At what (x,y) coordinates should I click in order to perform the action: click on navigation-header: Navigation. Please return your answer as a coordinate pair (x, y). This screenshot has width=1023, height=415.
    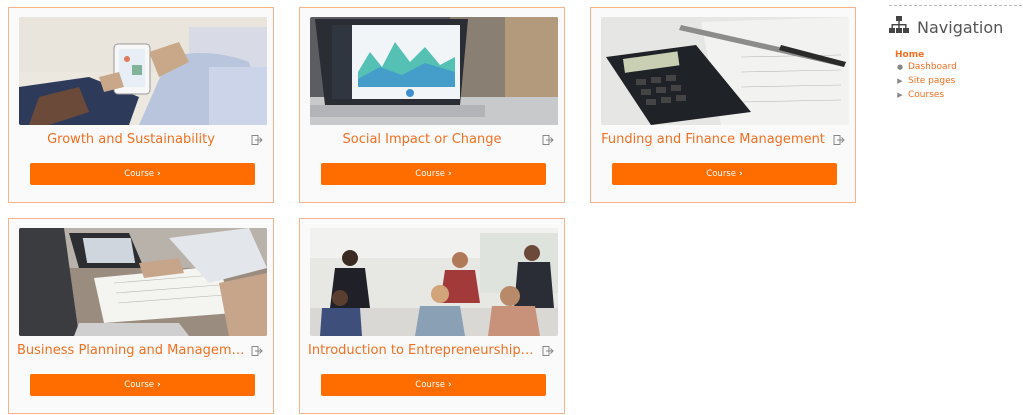
    Looking at the image, I should click on (956, 27).